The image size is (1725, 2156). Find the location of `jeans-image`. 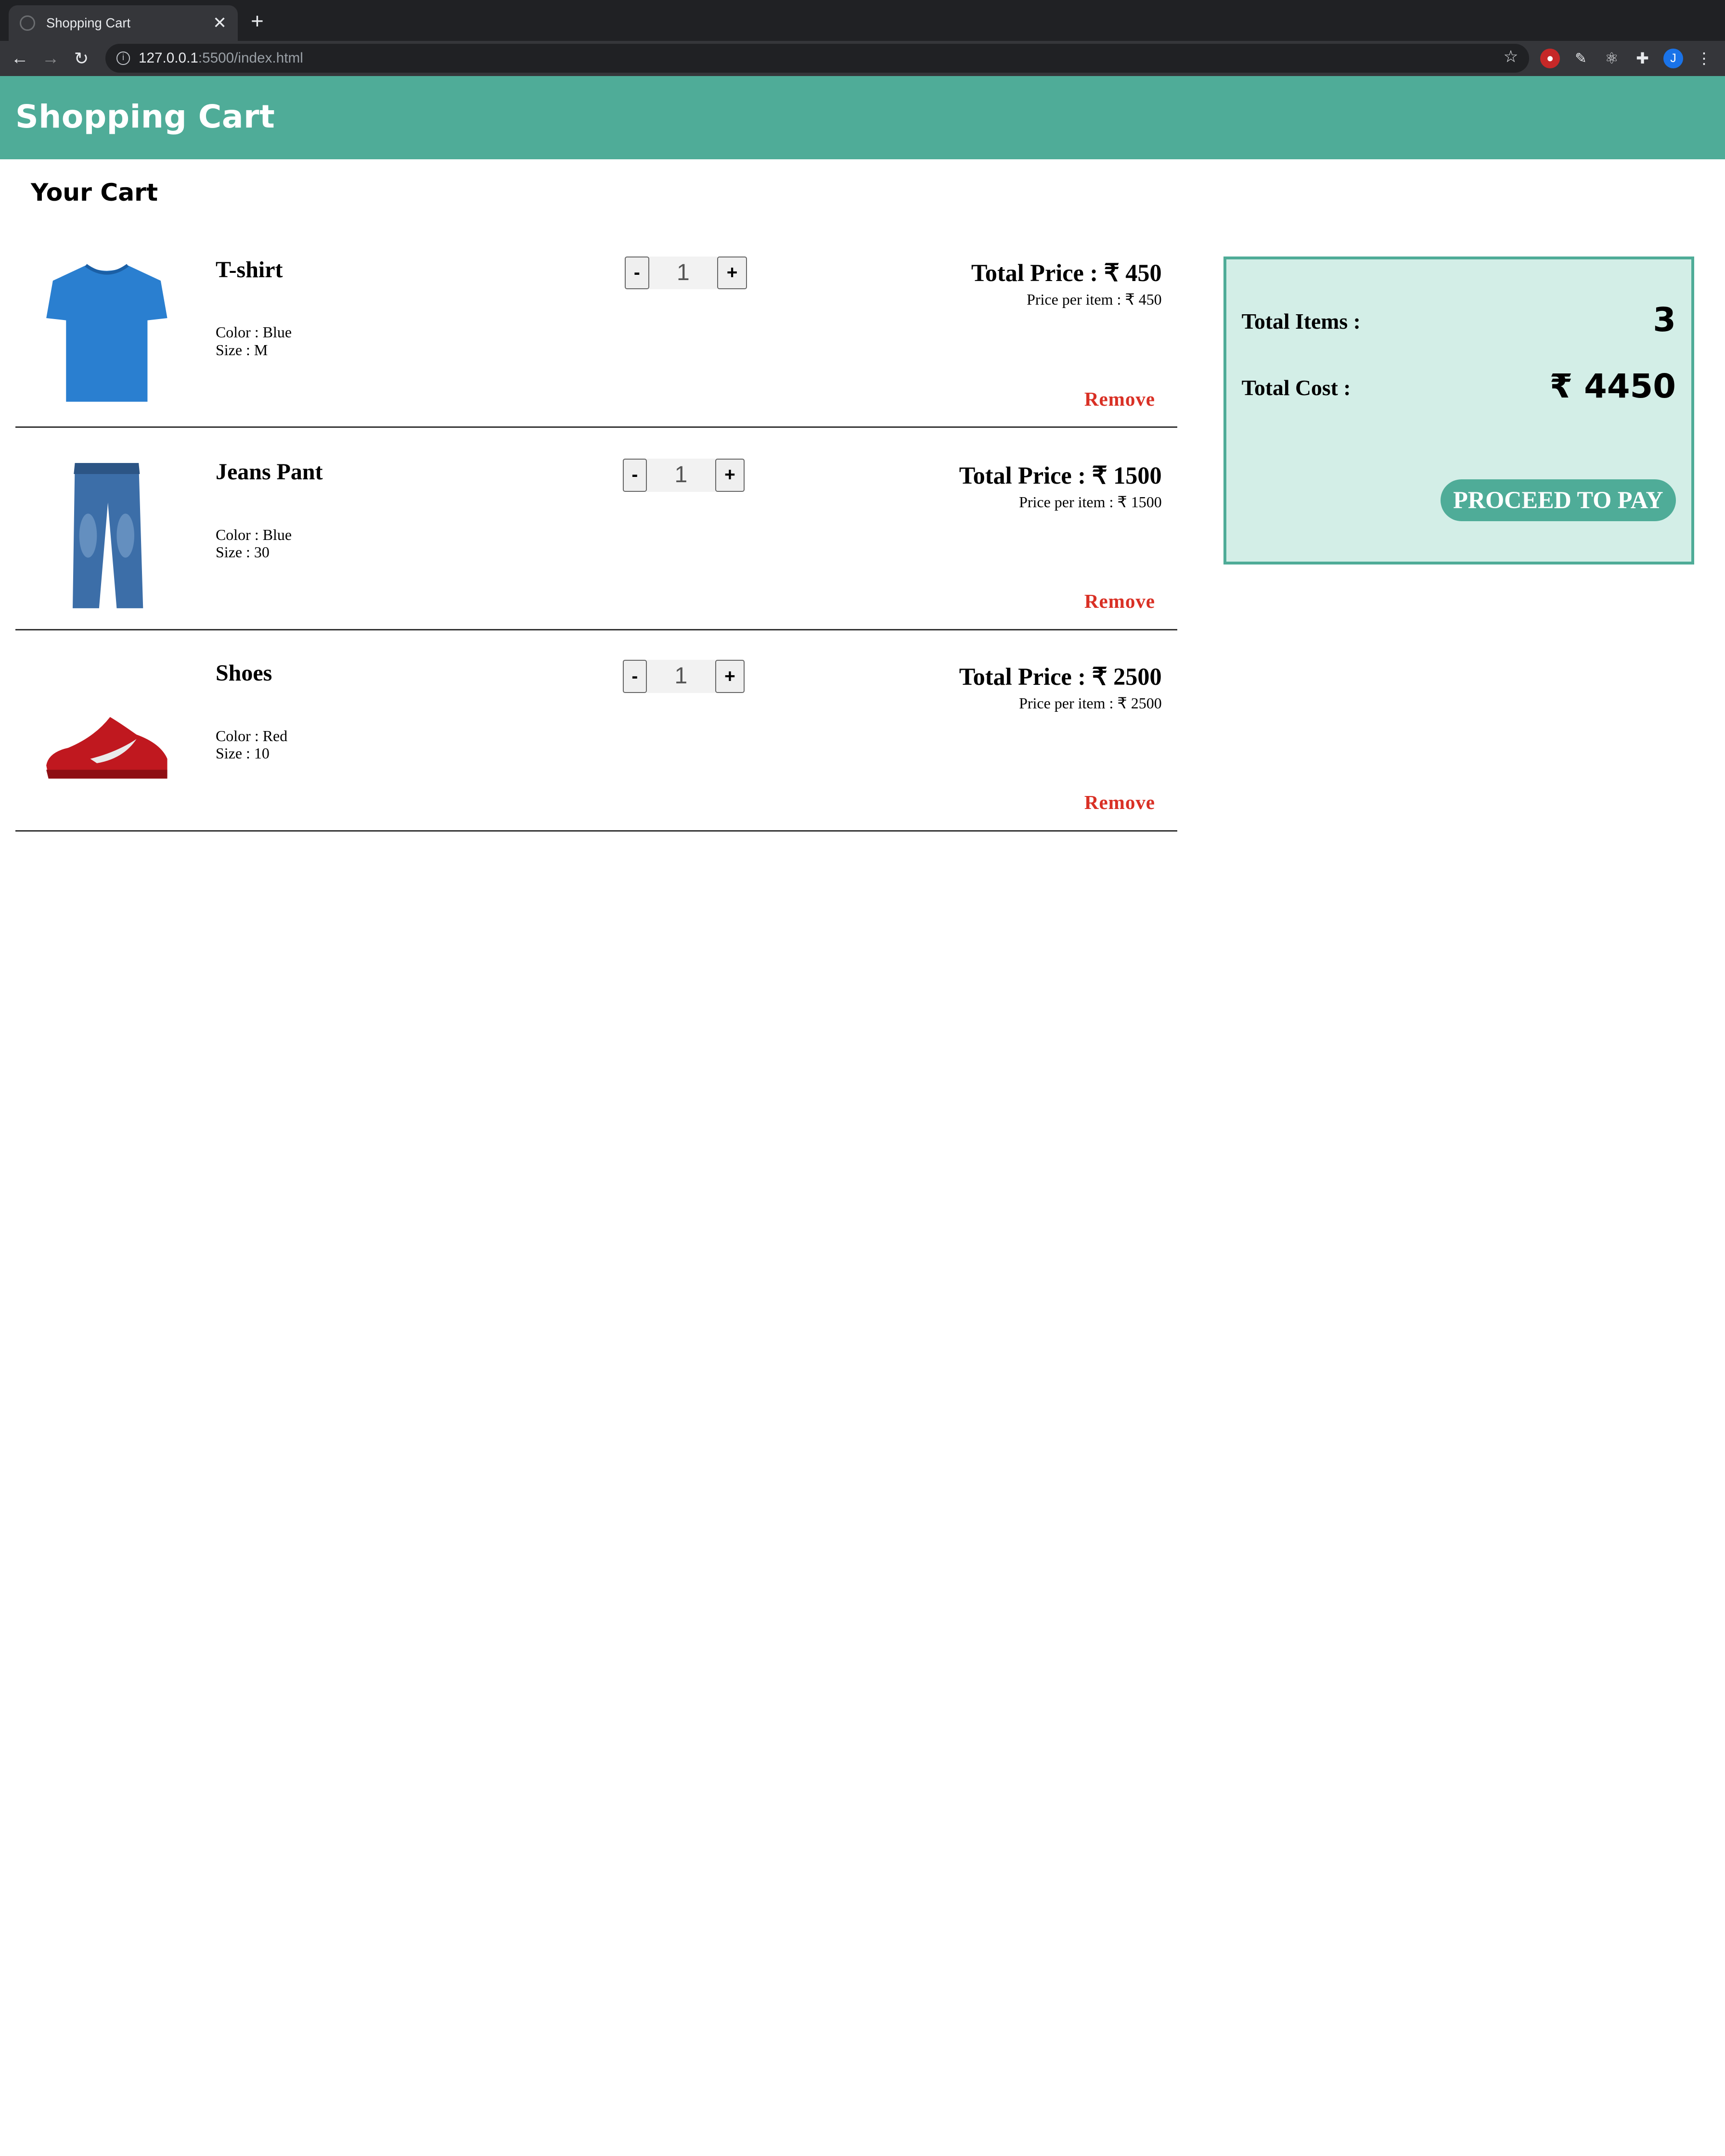

jeans-image is located at coordinates (107, 535).